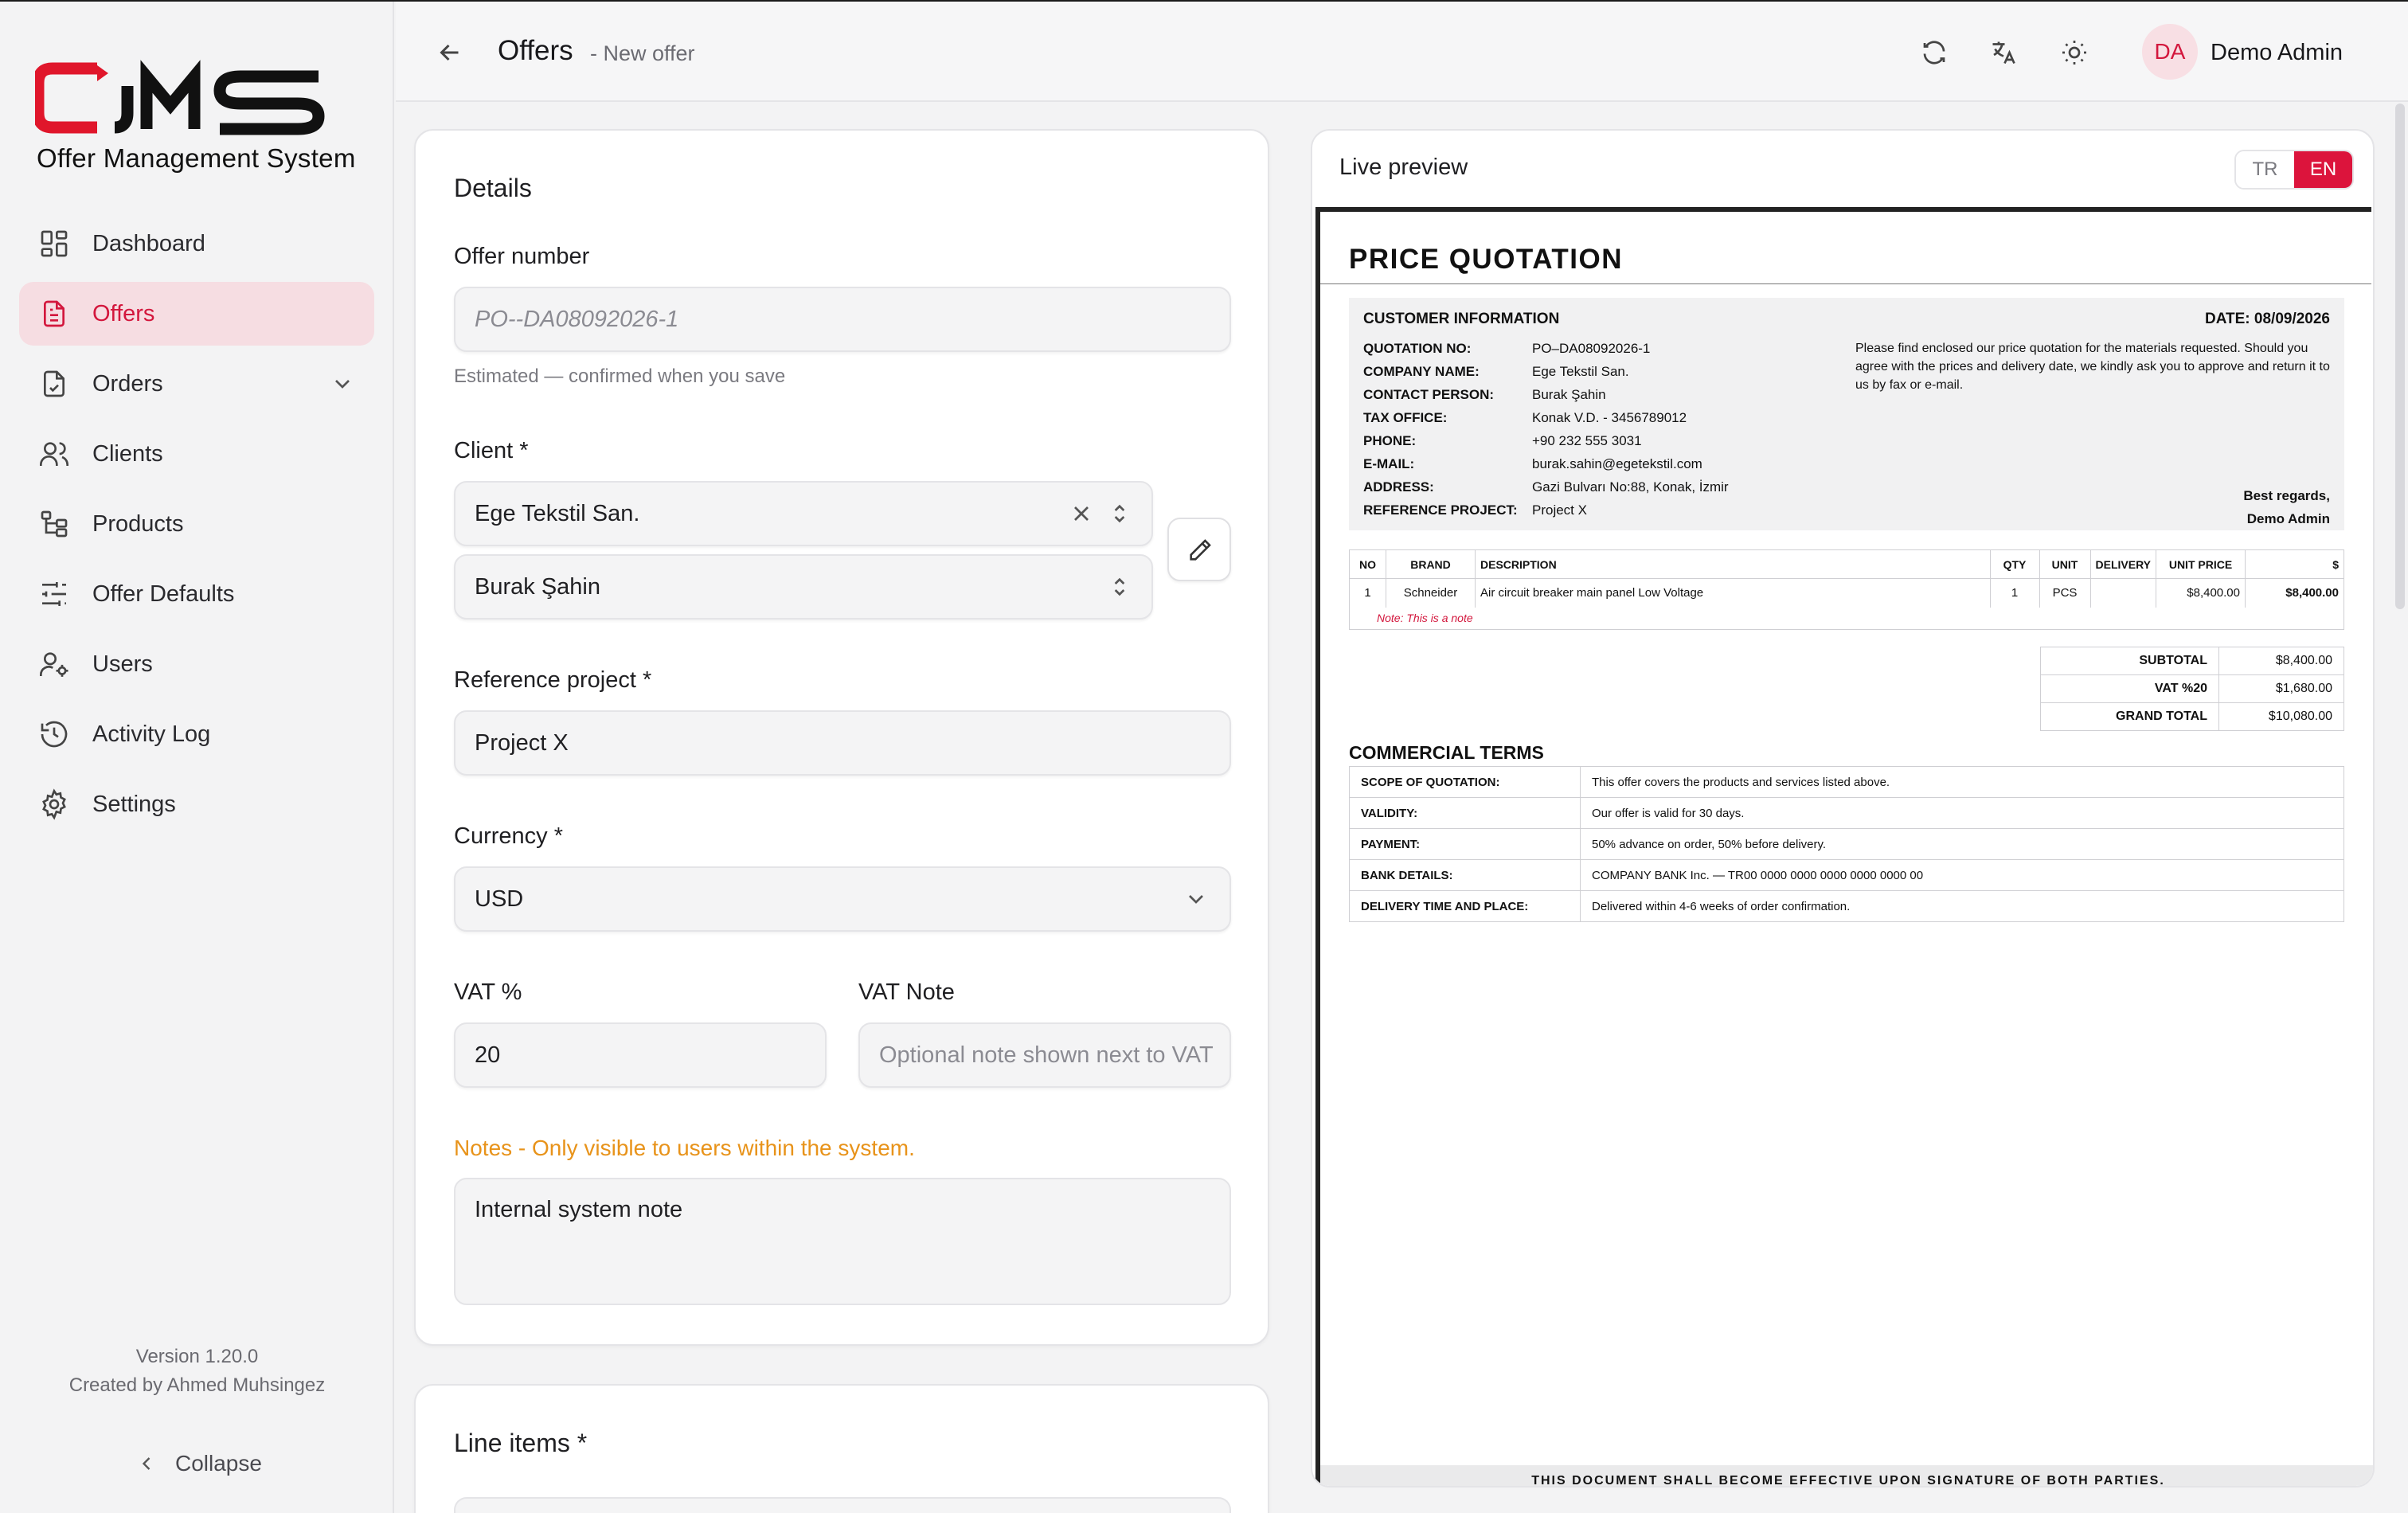 This screenshot has height=1513, width=2408. Describe the element at coordinates (521, 1443) in the screenshot. I see `line-items-title: Line items *` at that location.